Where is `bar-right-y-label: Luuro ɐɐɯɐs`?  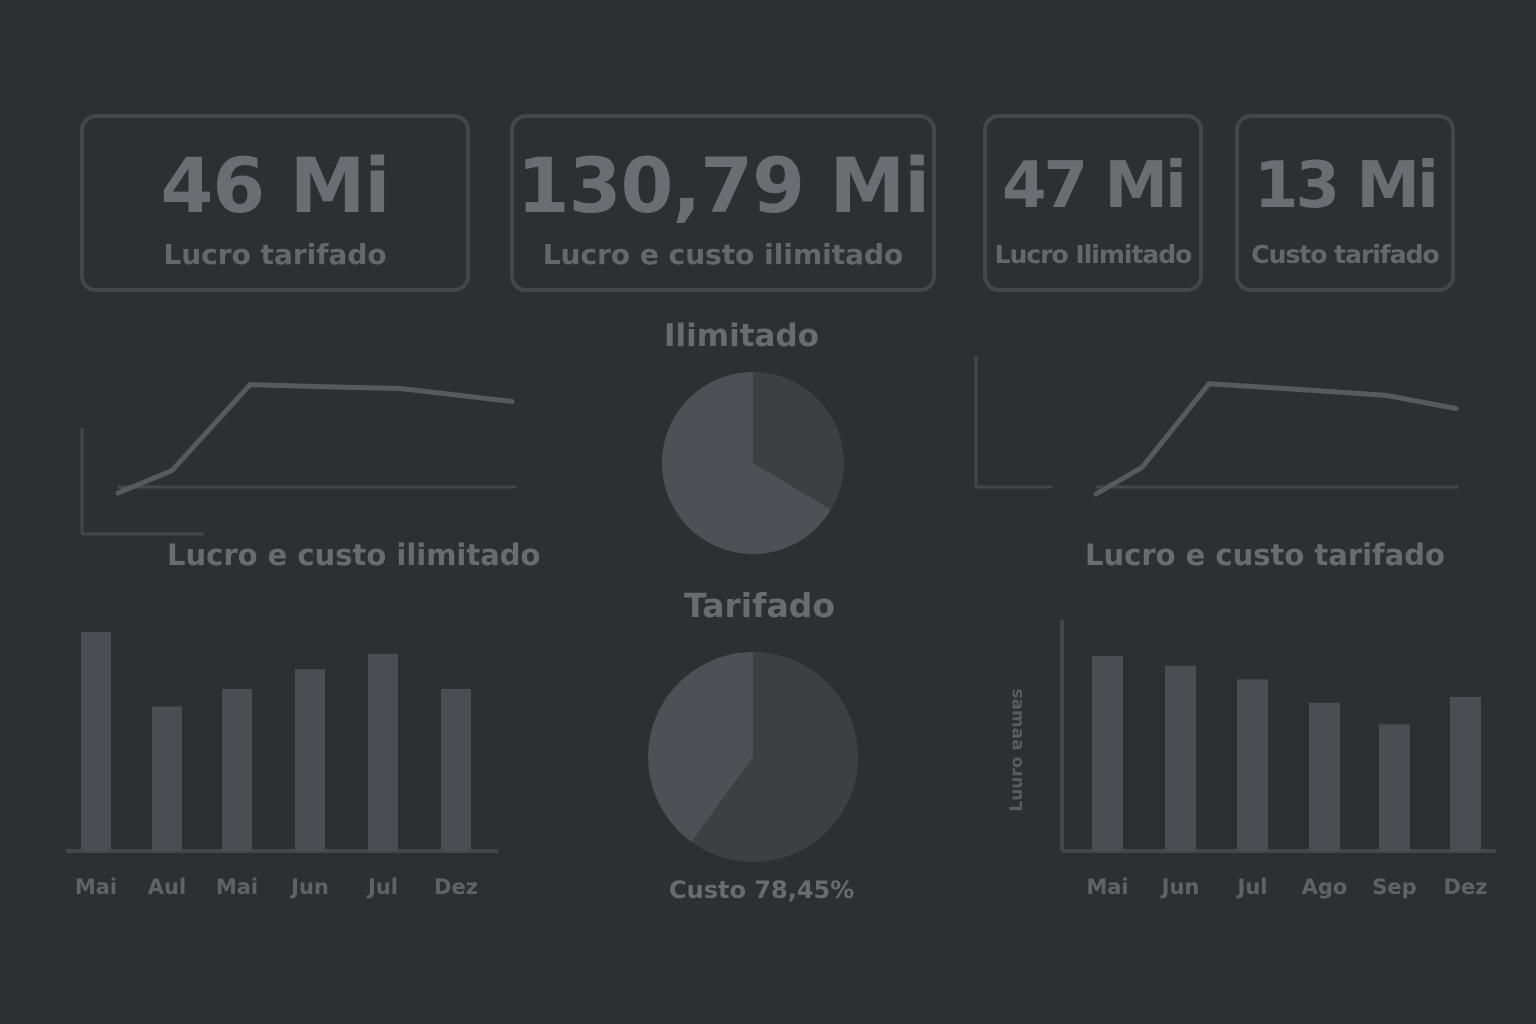
bar-right-y-label: Luuro ɐɐɯɐs is located at coordinates (1017, 749).